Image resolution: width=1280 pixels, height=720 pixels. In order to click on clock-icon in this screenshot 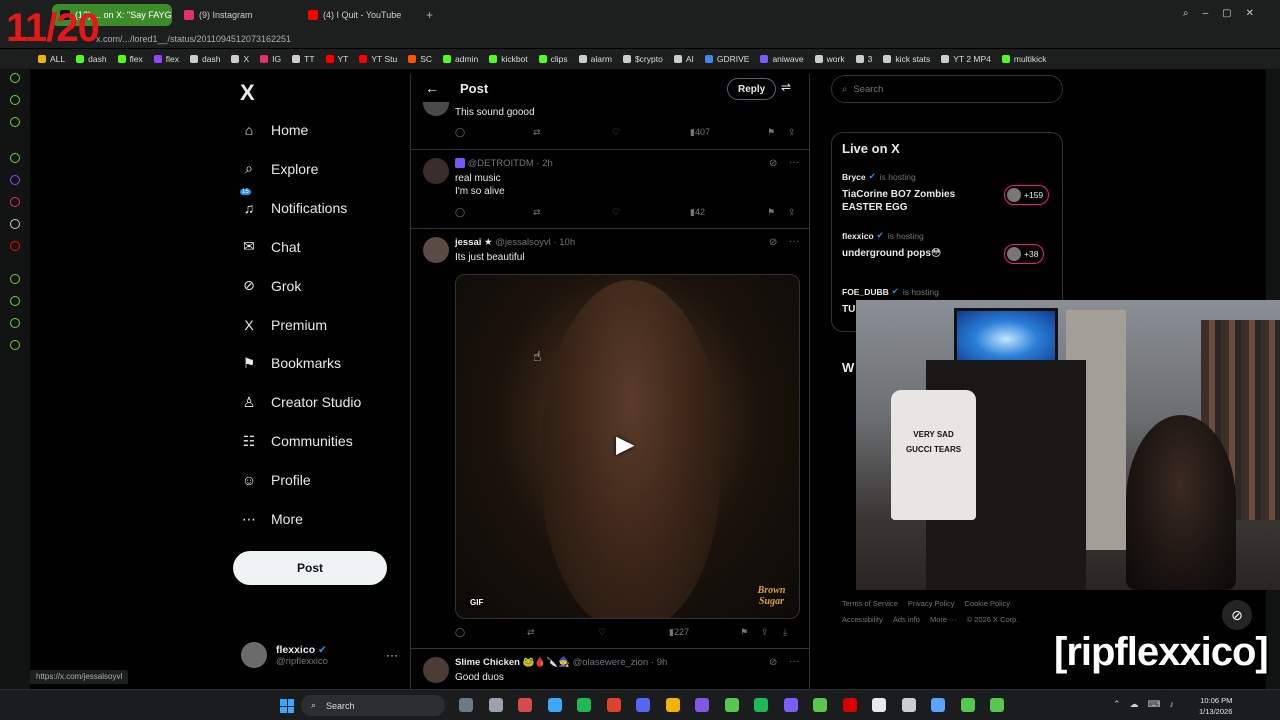, I will do `click(15, 301)`.